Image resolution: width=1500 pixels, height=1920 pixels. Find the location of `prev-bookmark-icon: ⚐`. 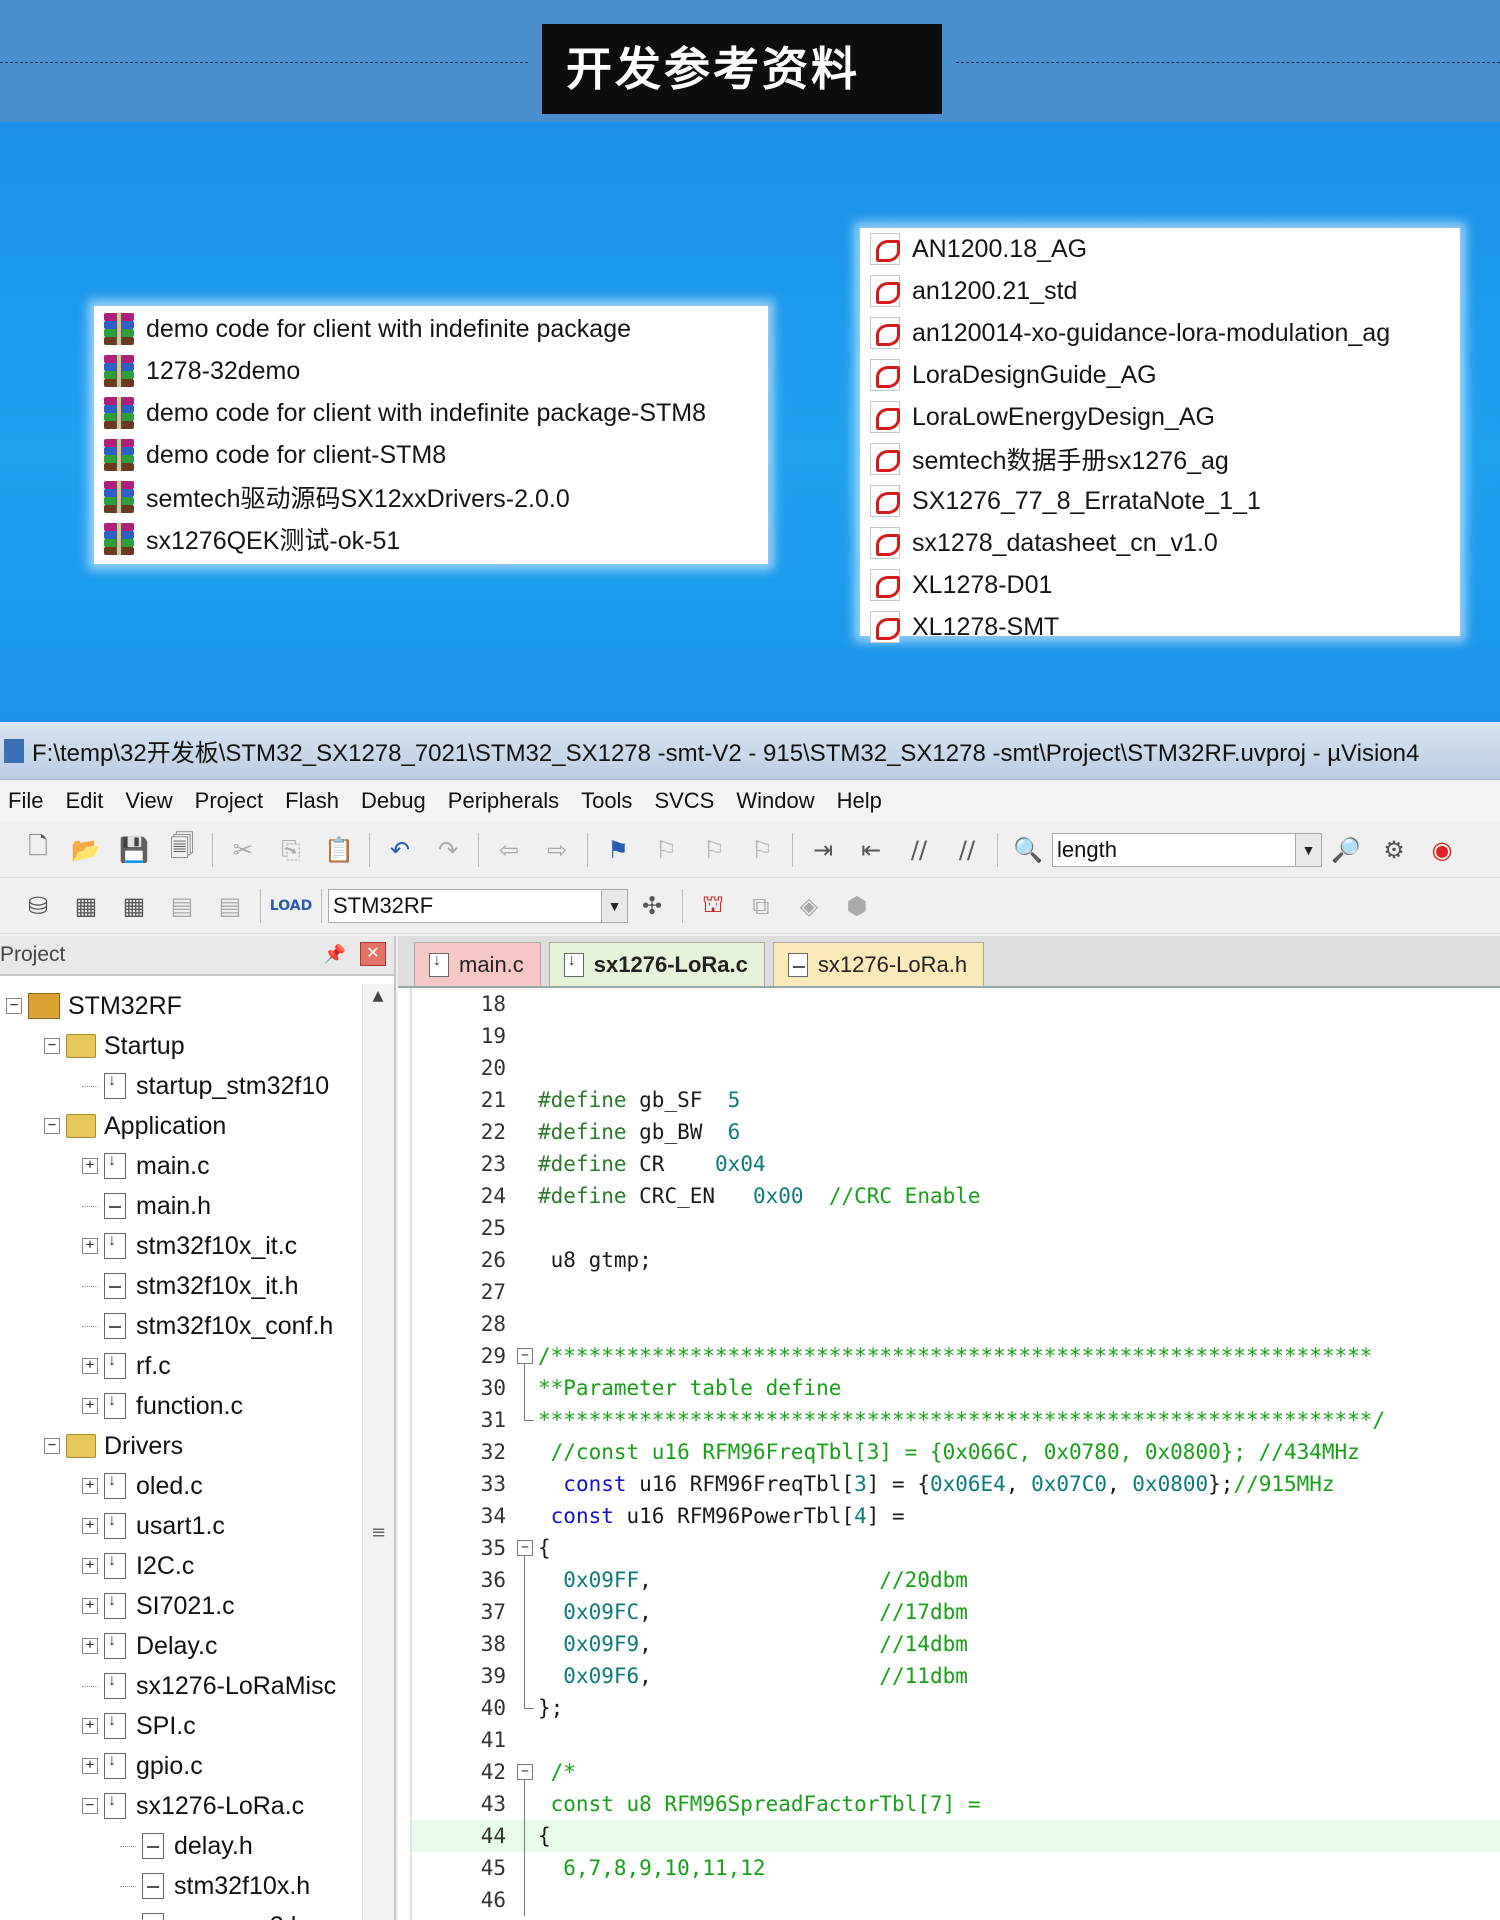

prev-bookmark-icon: ⚐ is located at coordinates (666, 850).